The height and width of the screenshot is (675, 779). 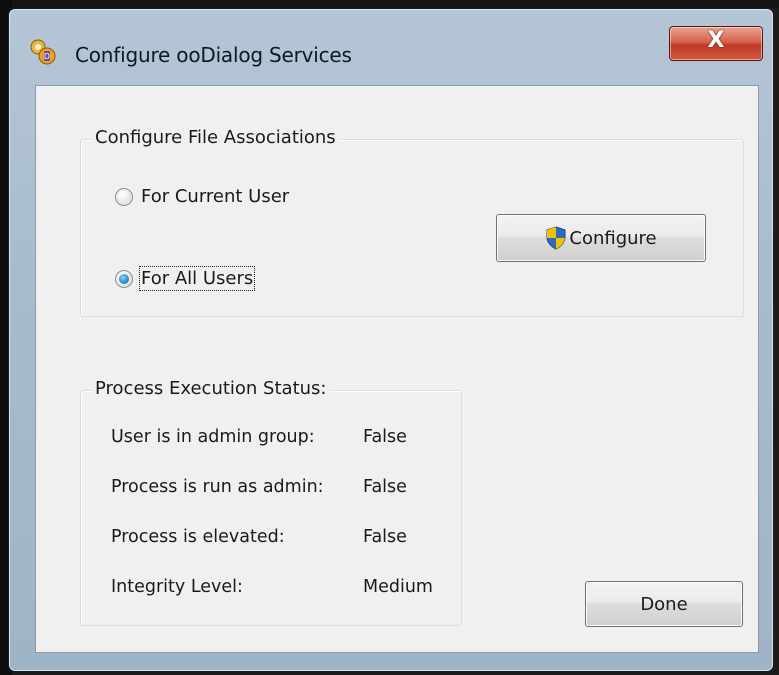 I want to click on status-value-run-as-admin: False, so click(x=385, y=487).